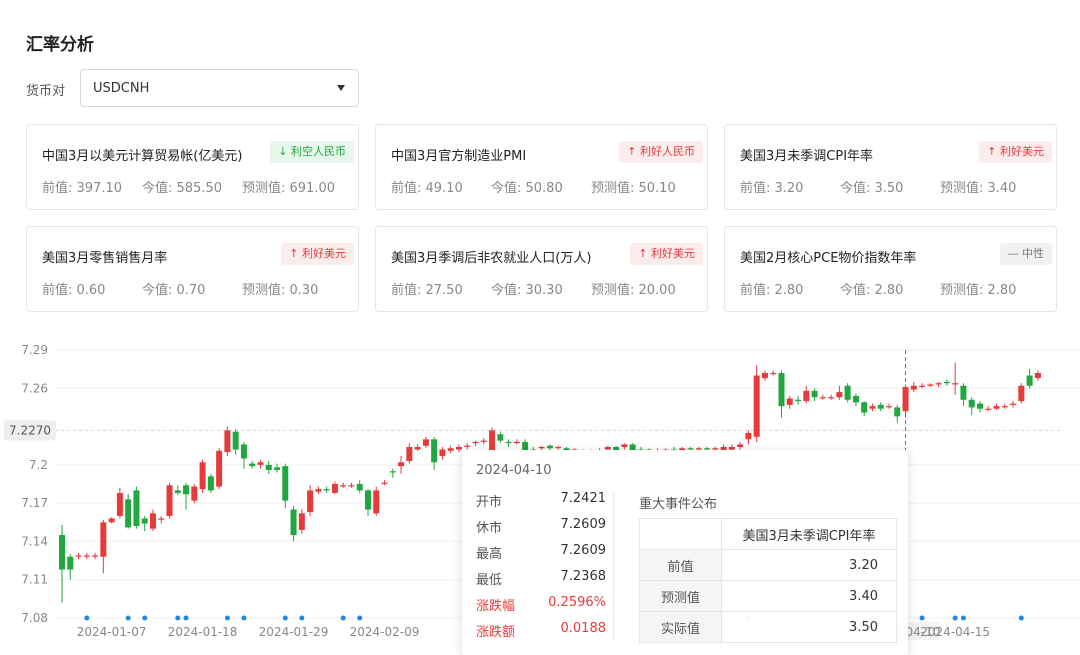 The image size is (1080, 655). Describe the element at coordinates (459, 156) in the screenshot. I see `event-card-name: 中国3月官方制造业PMI` at that location.